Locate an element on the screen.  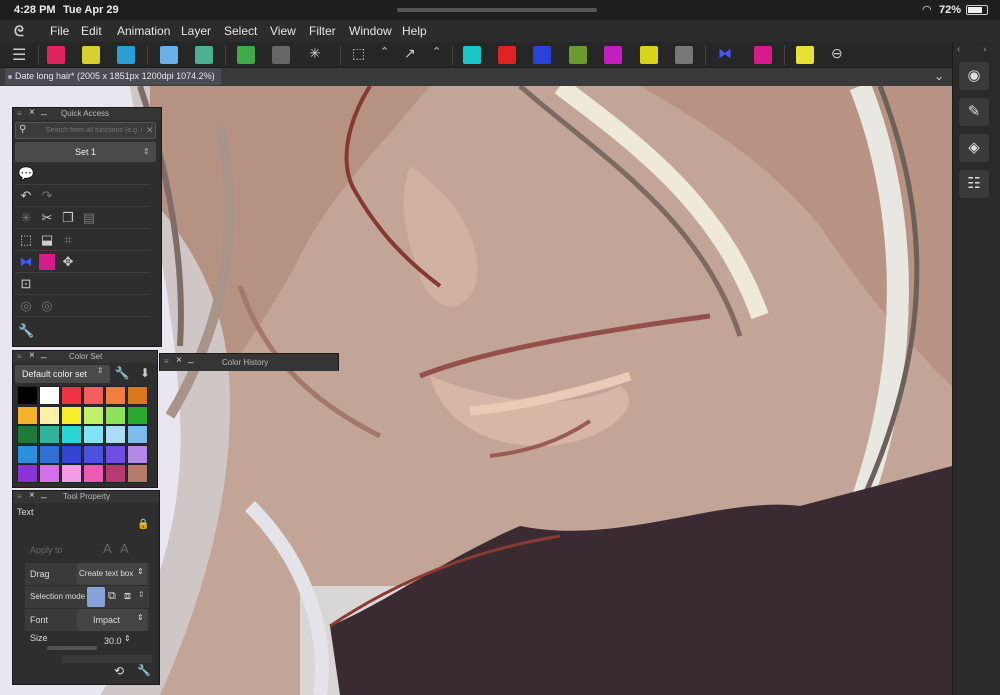
navigator-icon: ◉ is located at coordinates (974, 76).